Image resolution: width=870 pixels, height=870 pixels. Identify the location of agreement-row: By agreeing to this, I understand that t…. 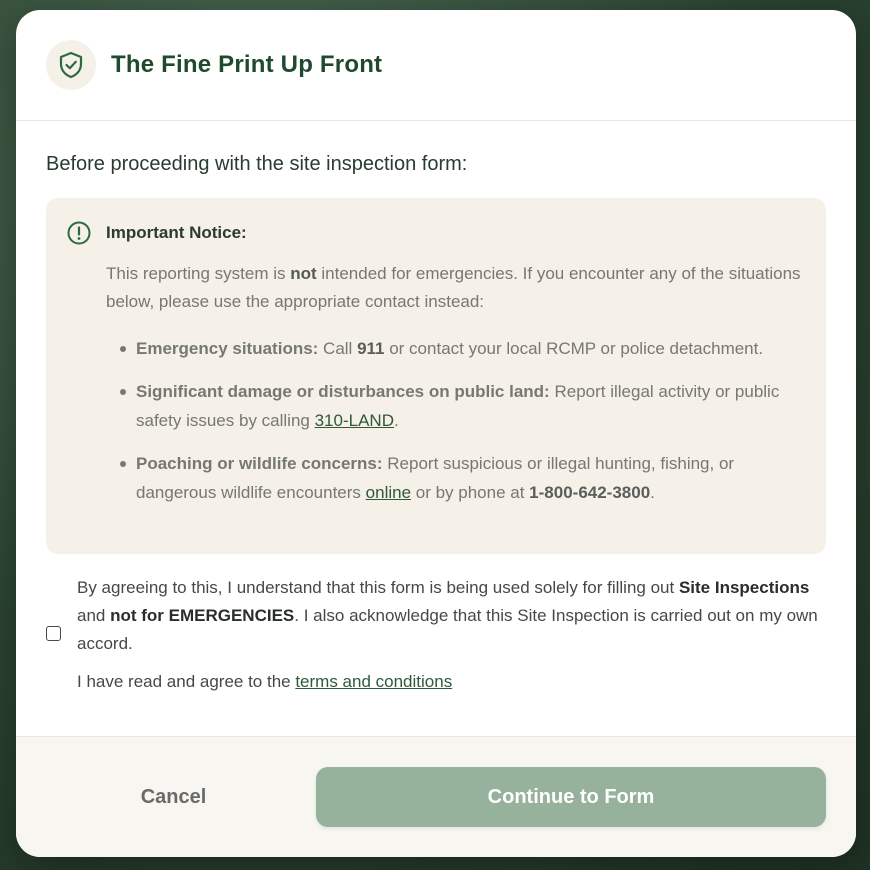
(436, 616).